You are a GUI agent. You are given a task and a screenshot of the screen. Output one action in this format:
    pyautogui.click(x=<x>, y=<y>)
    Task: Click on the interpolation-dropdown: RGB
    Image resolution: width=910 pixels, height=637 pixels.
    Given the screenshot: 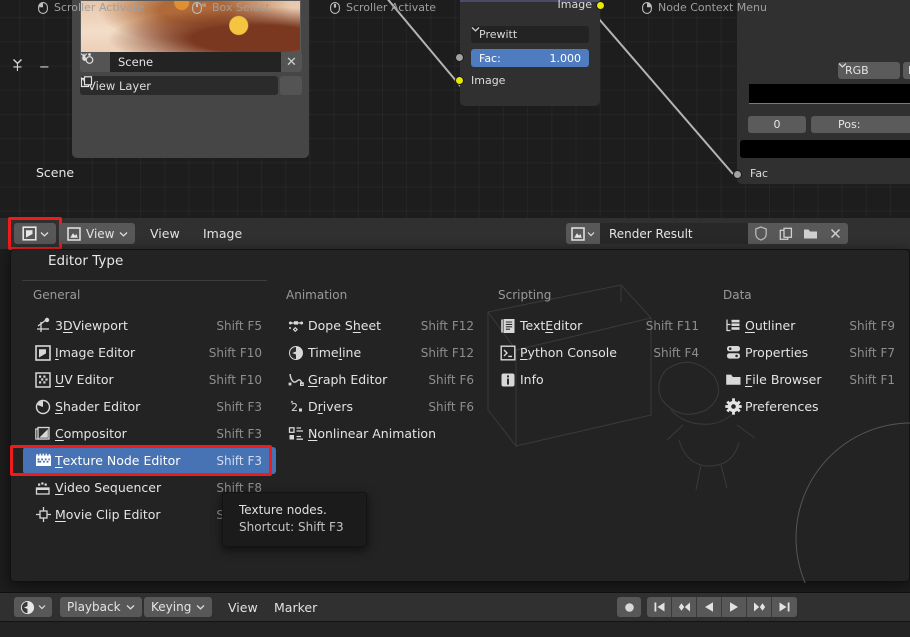 What is the action you would take?
    pyautogui.click(x=869, y=70)
    